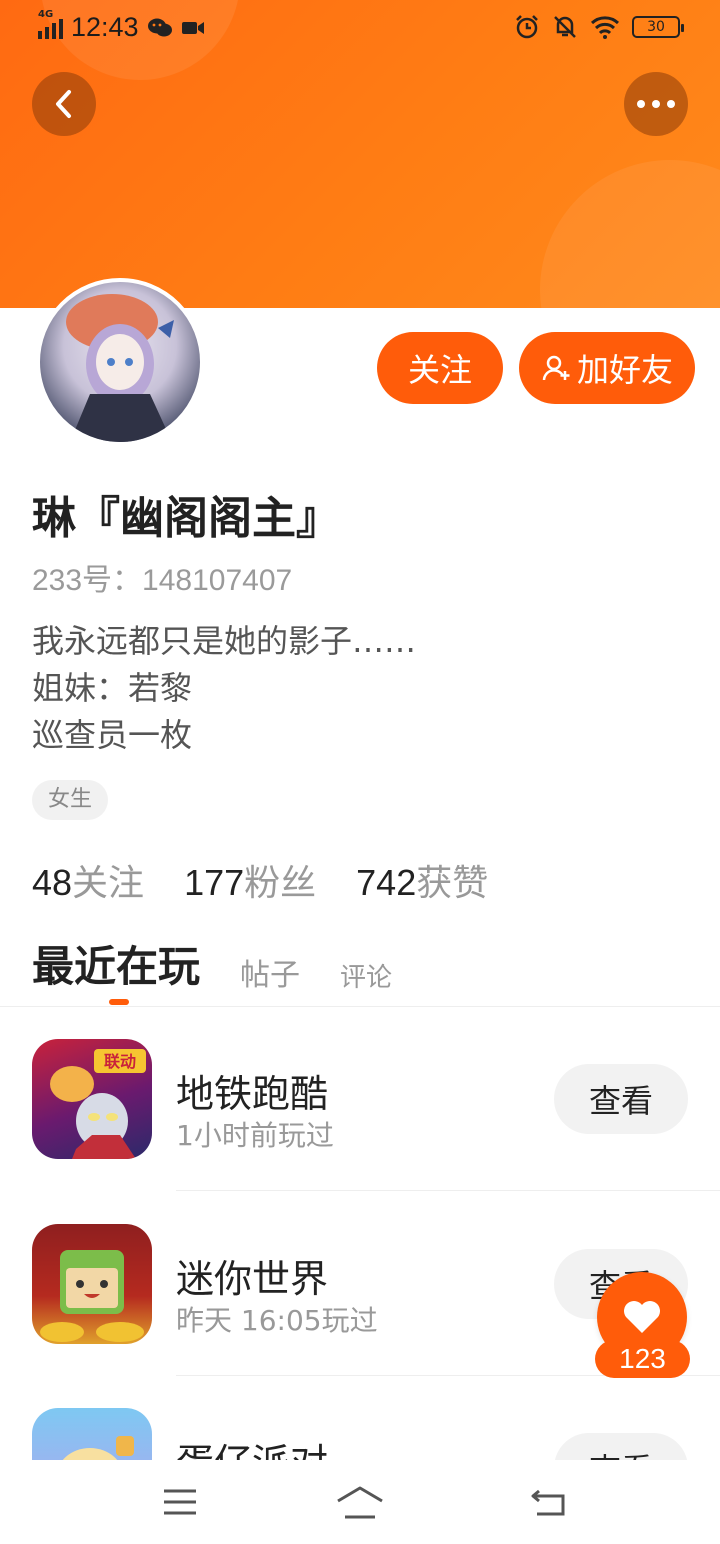 The image size is (720, 1544). I want to click on gender-tag: 女生, so click(70, 800).